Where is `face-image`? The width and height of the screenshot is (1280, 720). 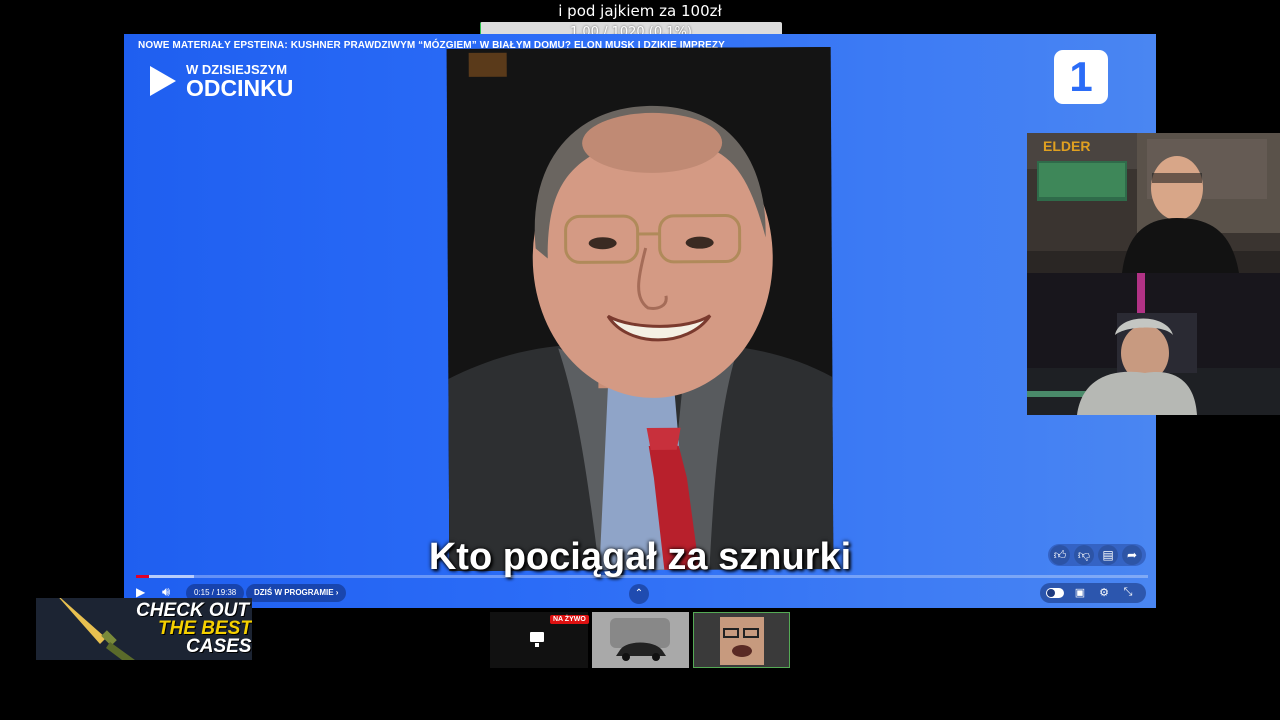 face-image is located at coordinates (741, 640).